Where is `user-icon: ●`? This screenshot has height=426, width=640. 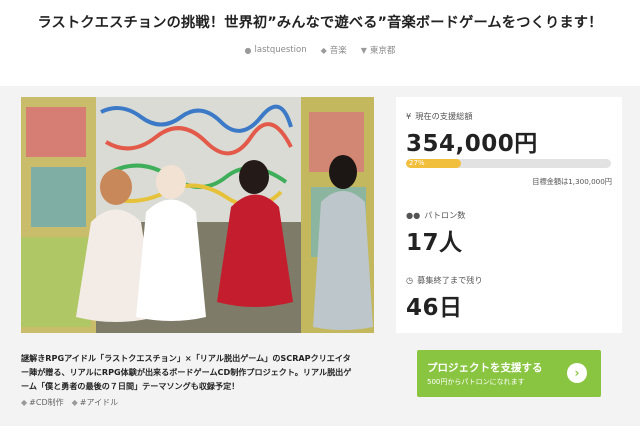
user-icon: ● is located at coordinates (248, 50).